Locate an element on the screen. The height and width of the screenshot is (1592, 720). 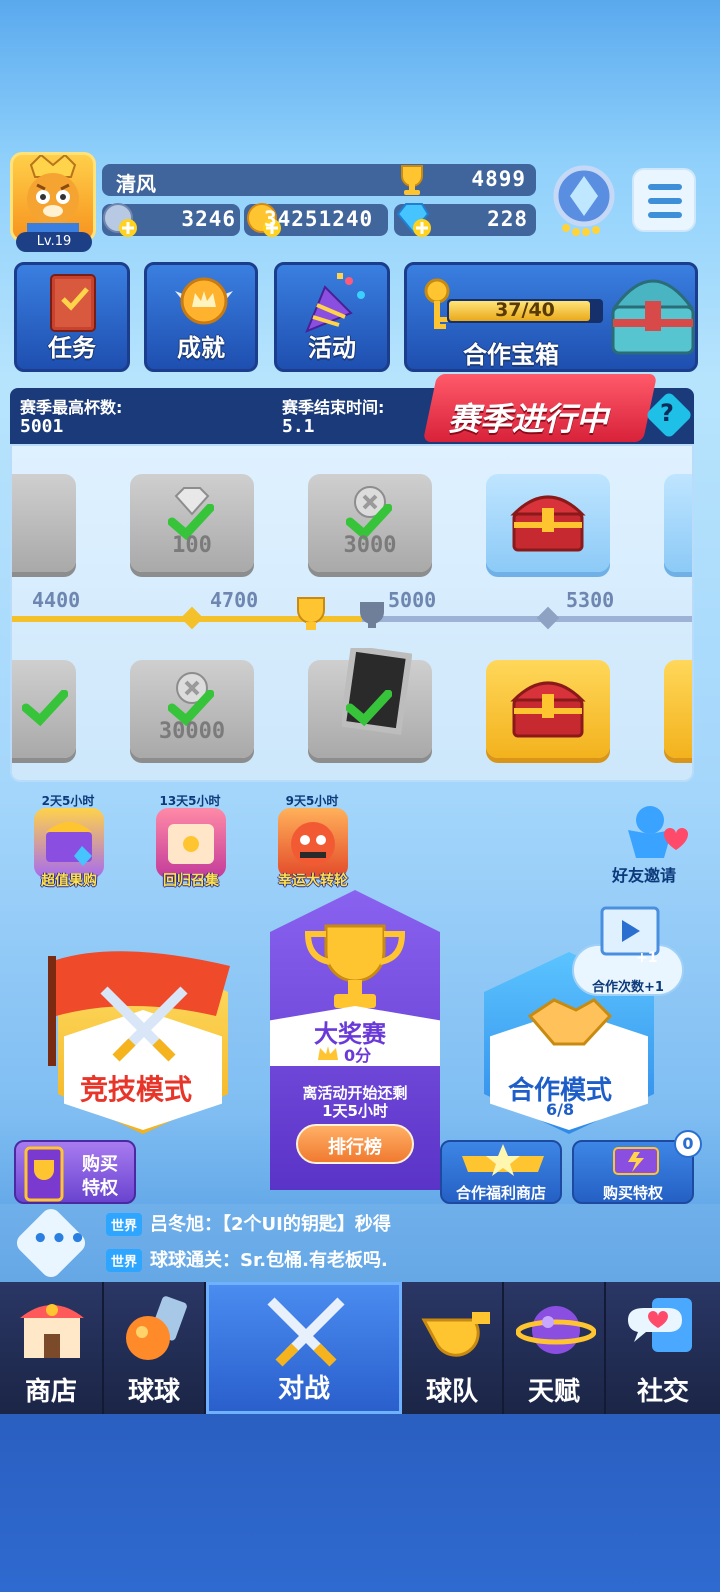
tasks-button: 任务 is located at coordinates (72, 317).